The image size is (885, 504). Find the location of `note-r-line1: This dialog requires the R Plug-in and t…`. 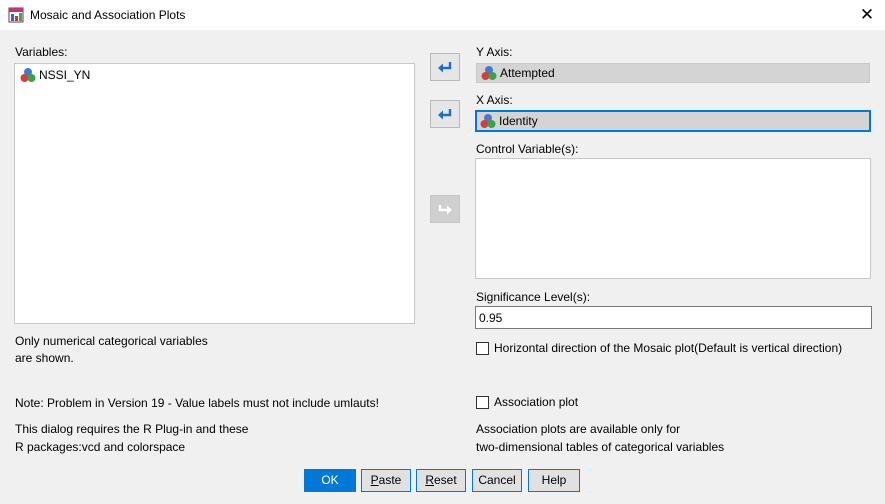

note-r-line1: This dialog requires the R Plug-in and t… is located at coordinates (132, 429).